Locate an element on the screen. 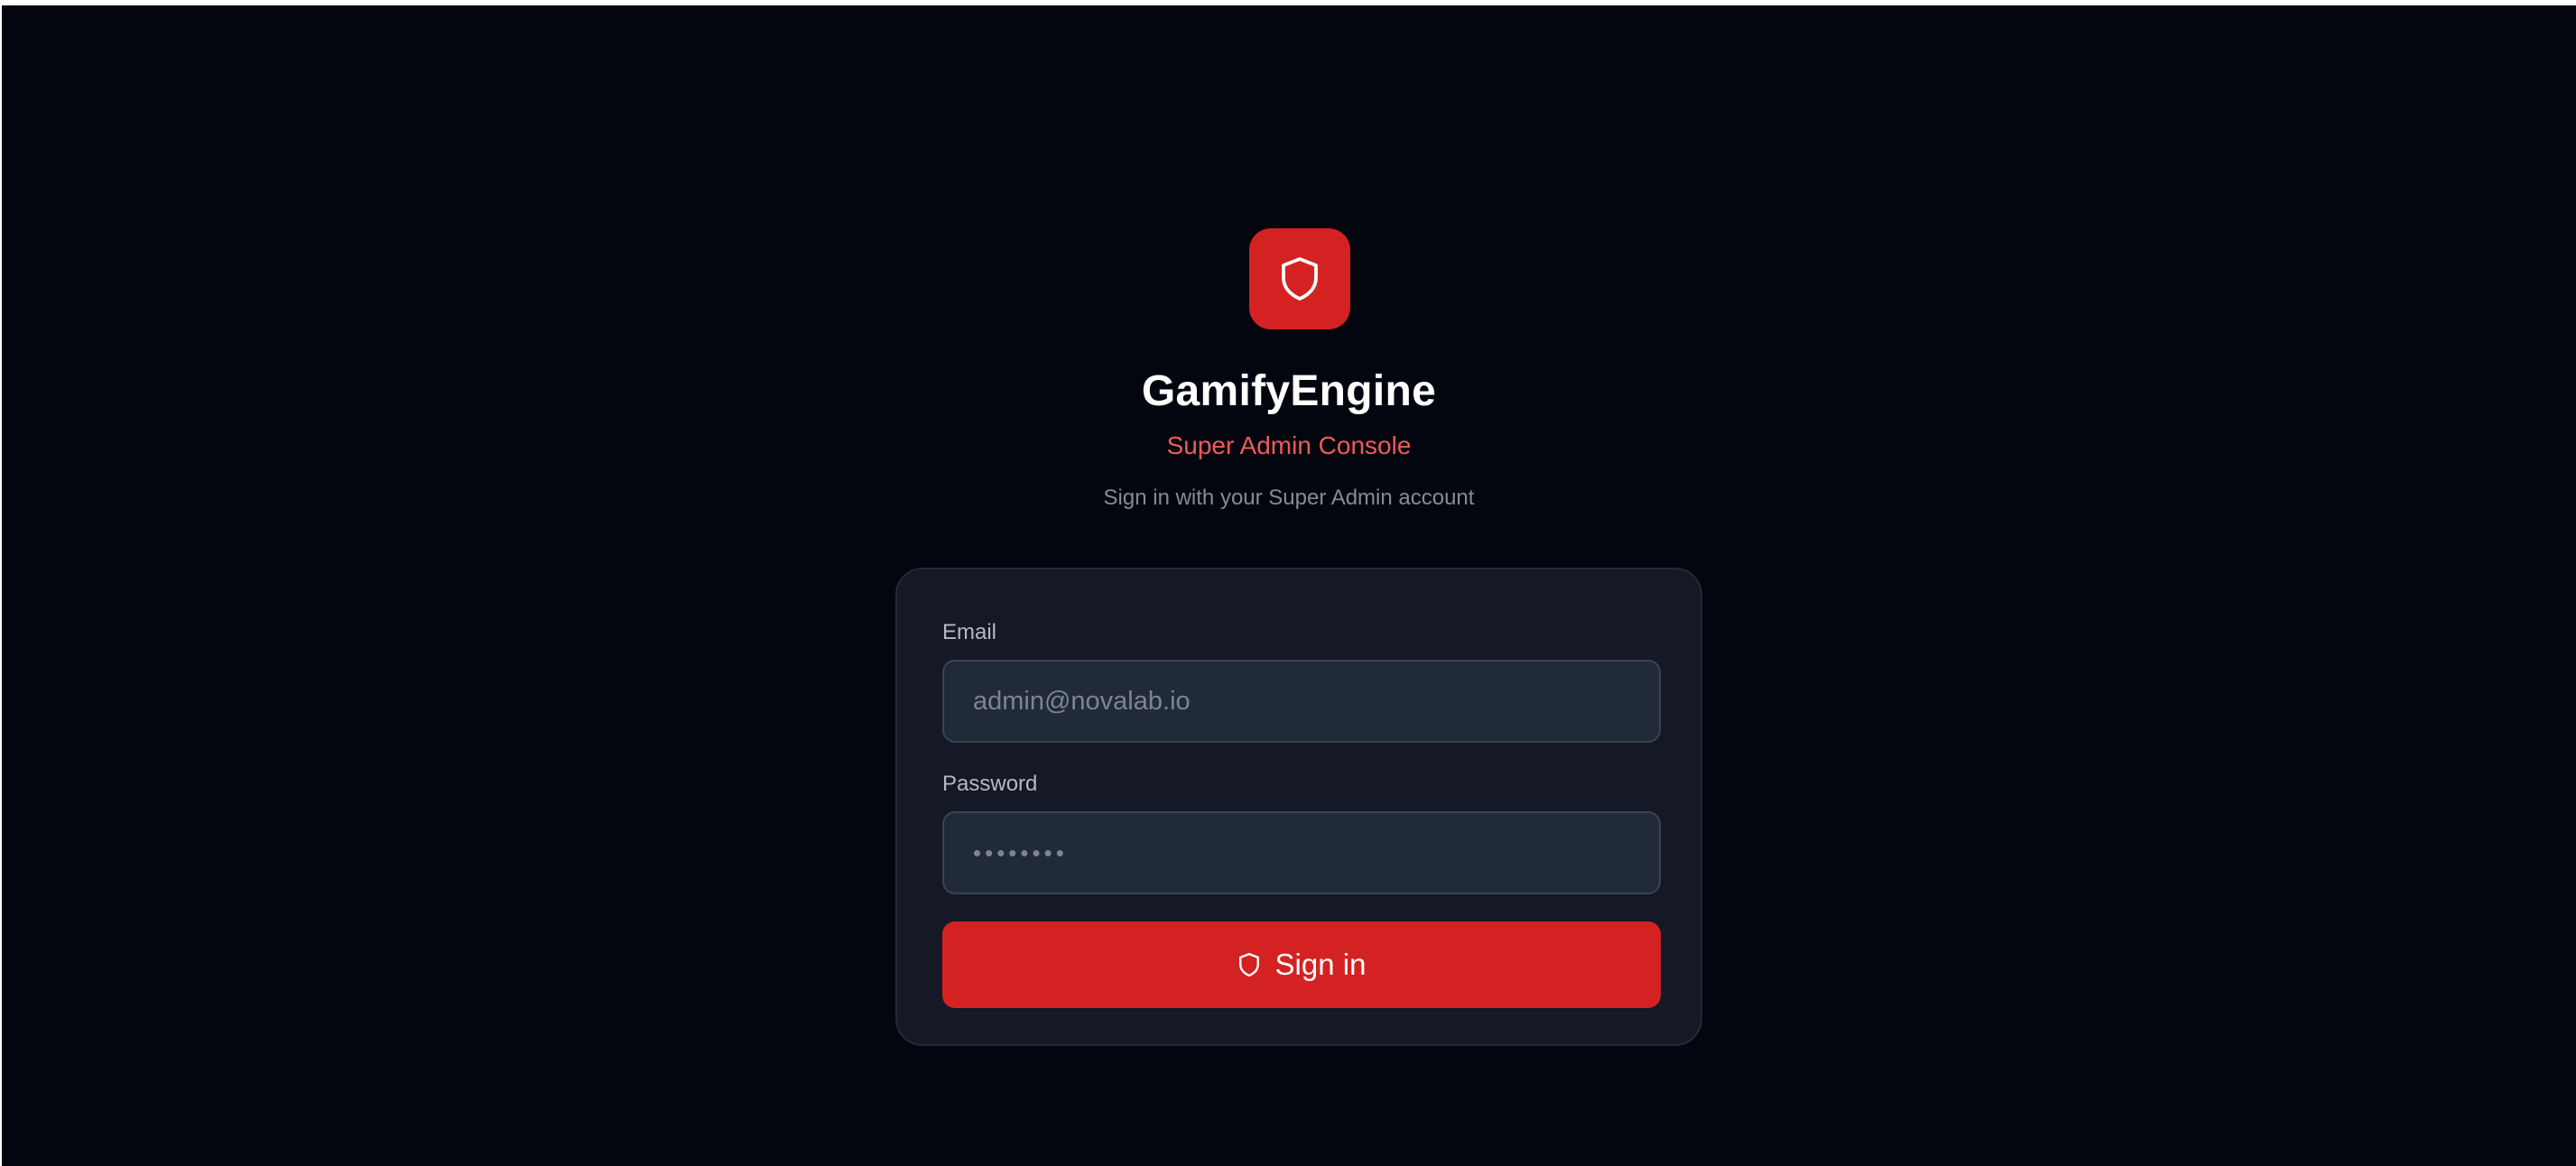  password-label: Password is located at coordinates (990, 784).